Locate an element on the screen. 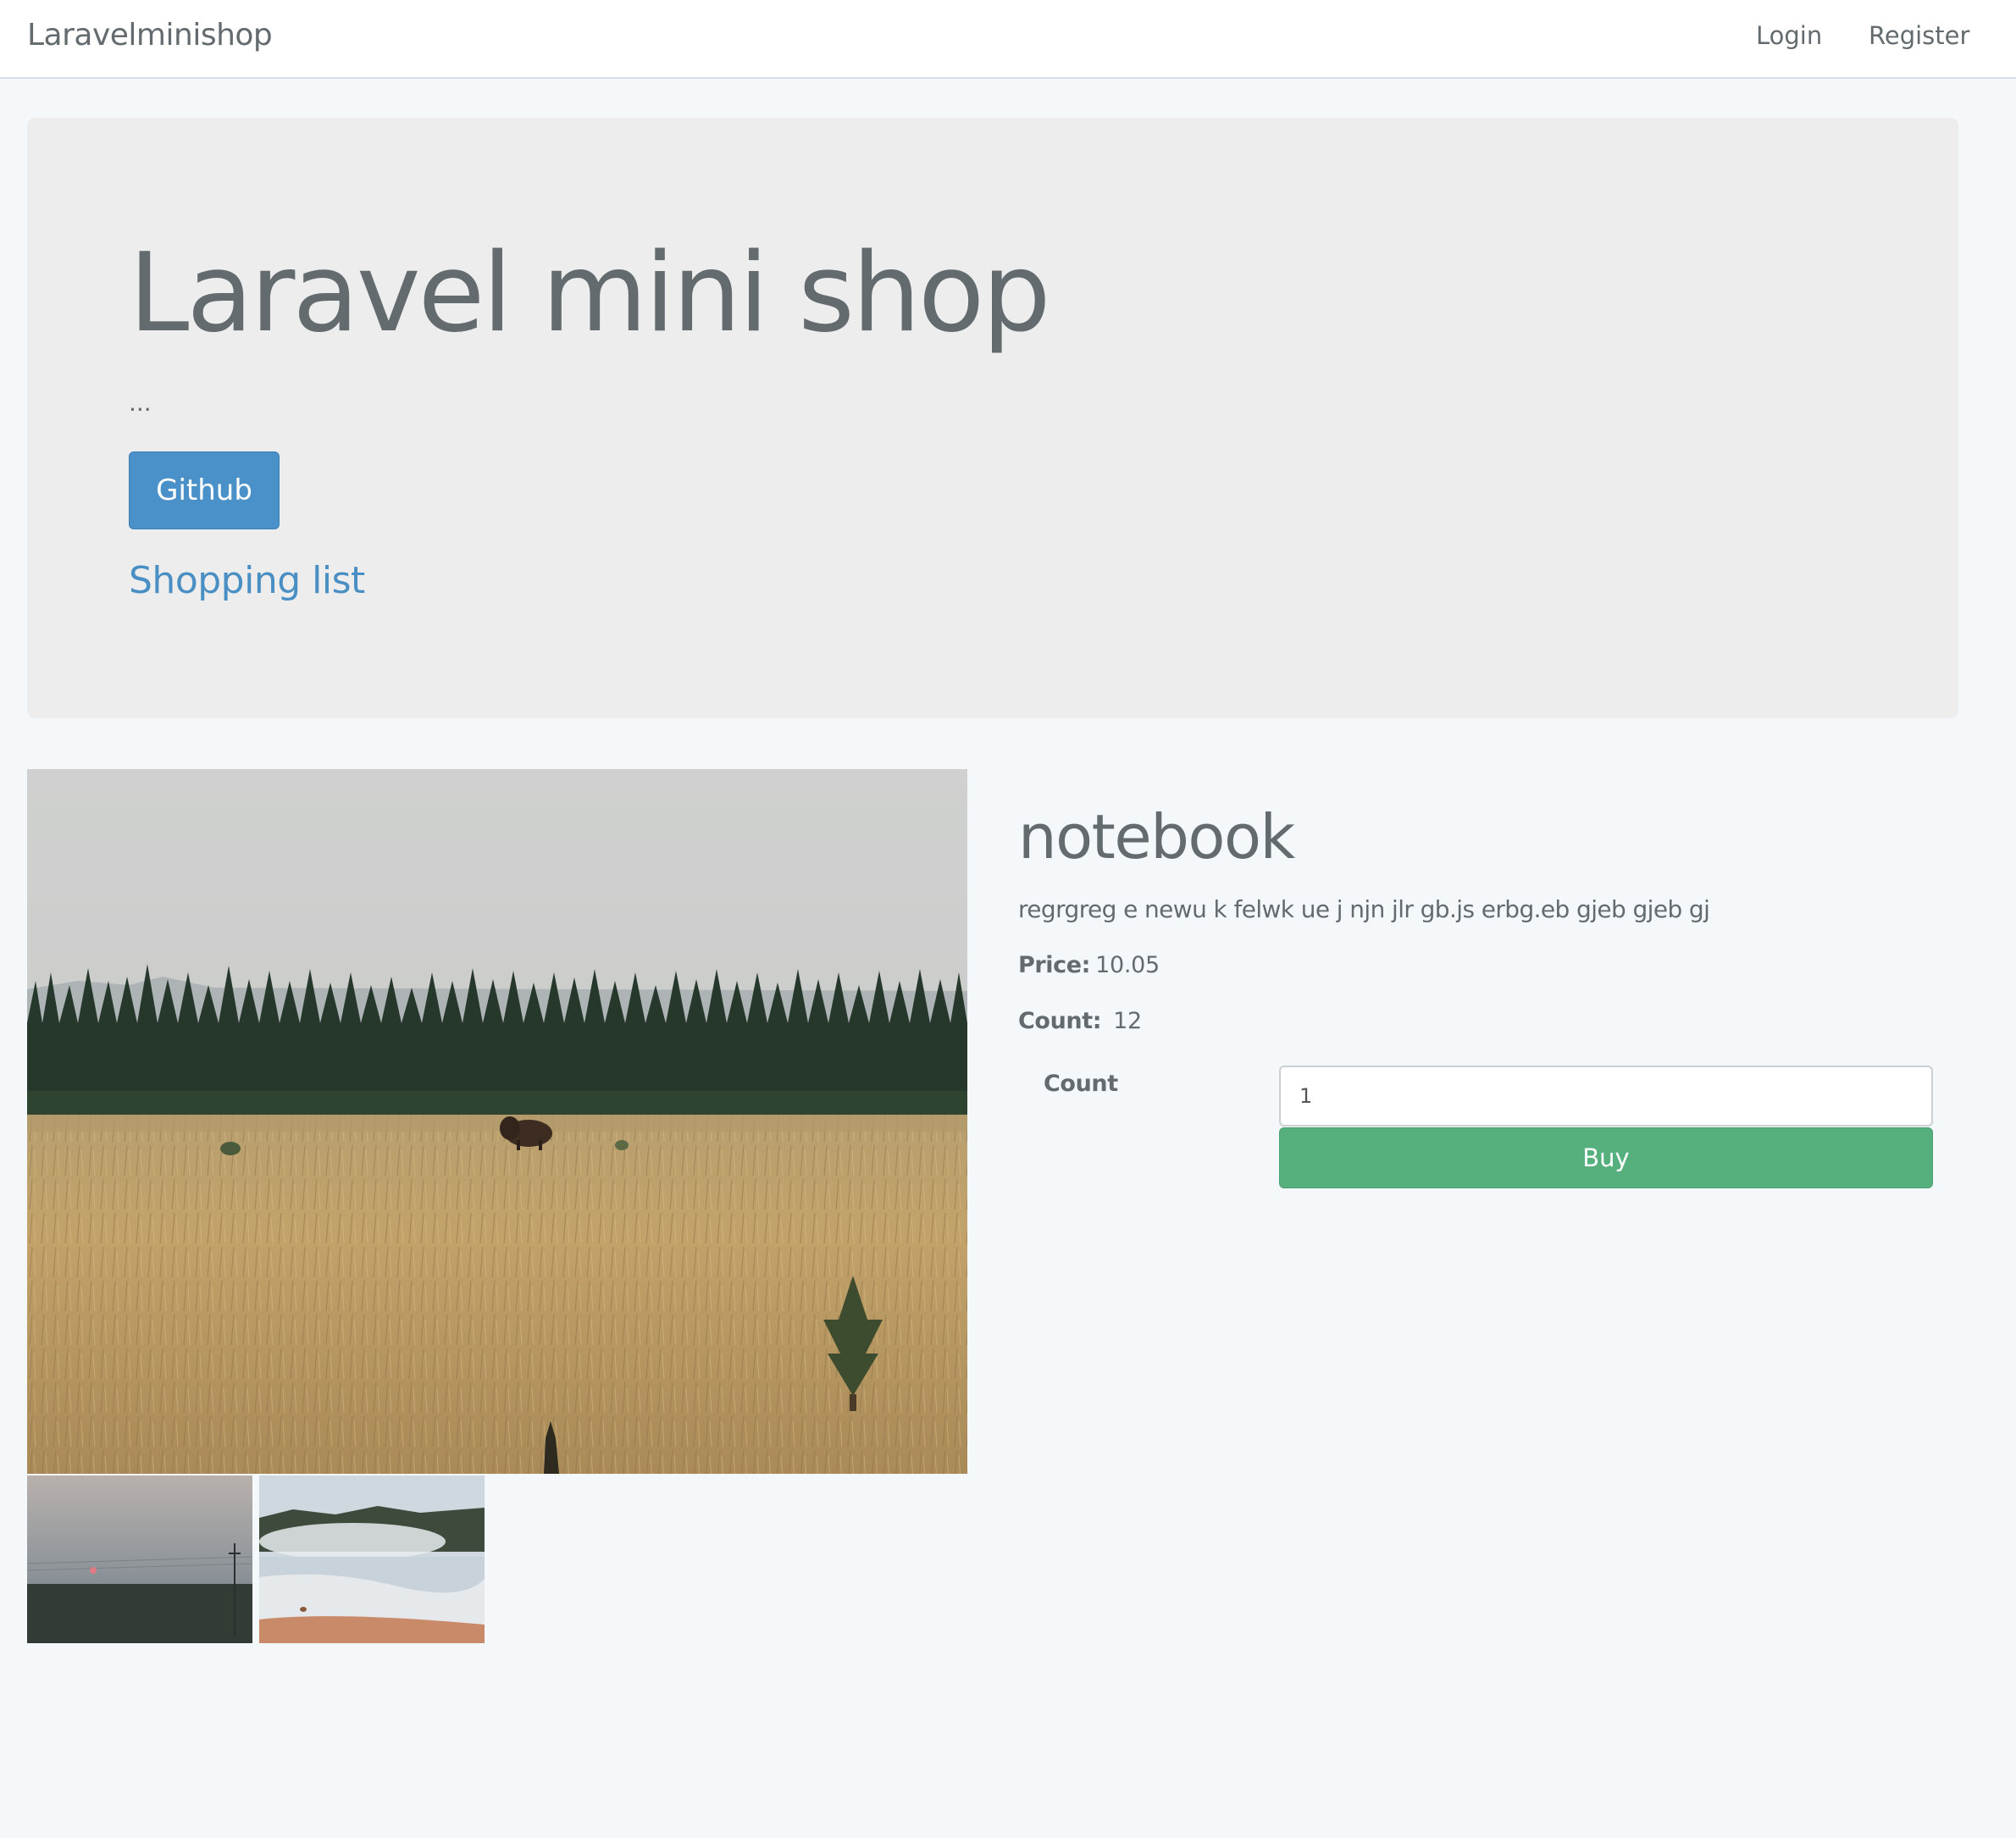 This screenshot has width=2016, height=1838. page-title: Laravel mini shop is located at coordinates (590, 293).